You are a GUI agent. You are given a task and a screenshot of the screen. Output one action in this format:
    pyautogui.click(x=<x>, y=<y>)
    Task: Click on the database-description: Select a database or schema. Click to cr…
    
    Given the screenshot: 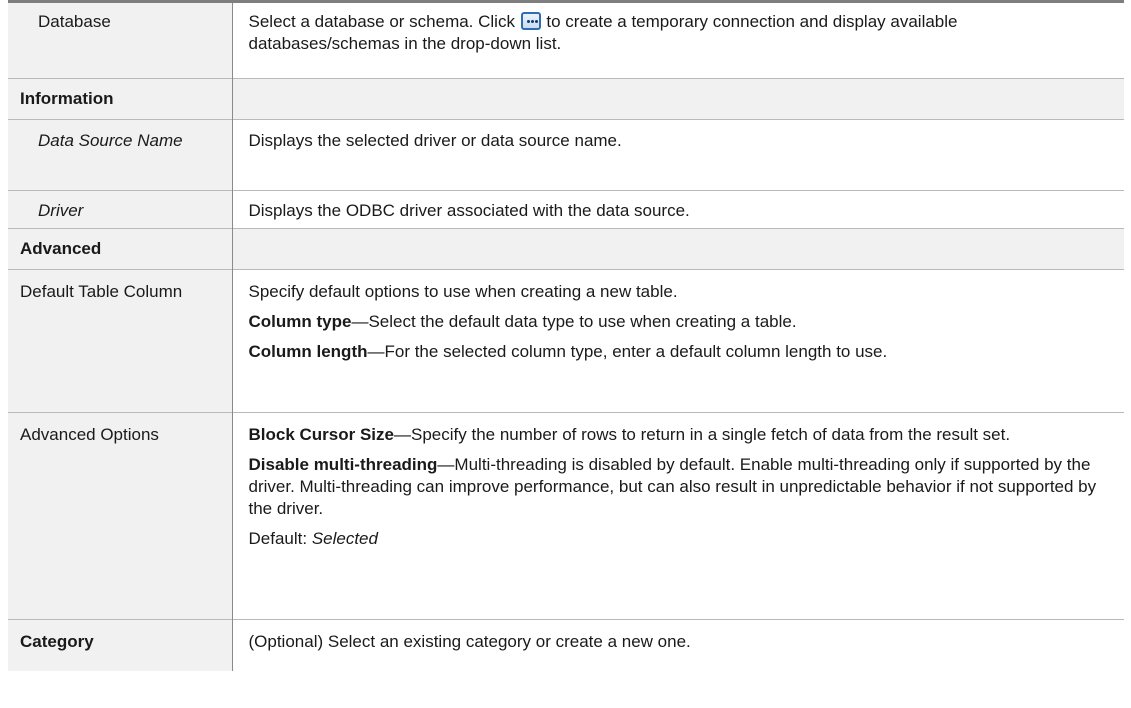 What is the action you would take?
    pyautogui.click(x=678, y=39)
    